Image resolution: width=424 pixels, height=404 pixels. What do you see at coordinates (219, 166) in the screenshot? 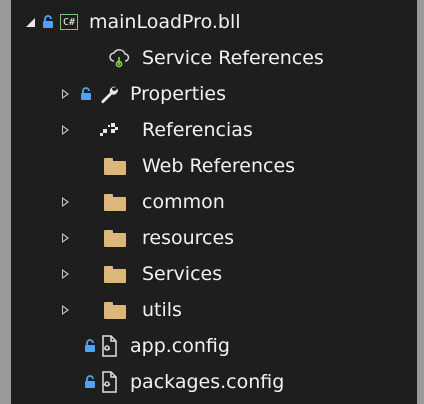
I see `web-references-label: Web References` at bounding box center [219, 166].